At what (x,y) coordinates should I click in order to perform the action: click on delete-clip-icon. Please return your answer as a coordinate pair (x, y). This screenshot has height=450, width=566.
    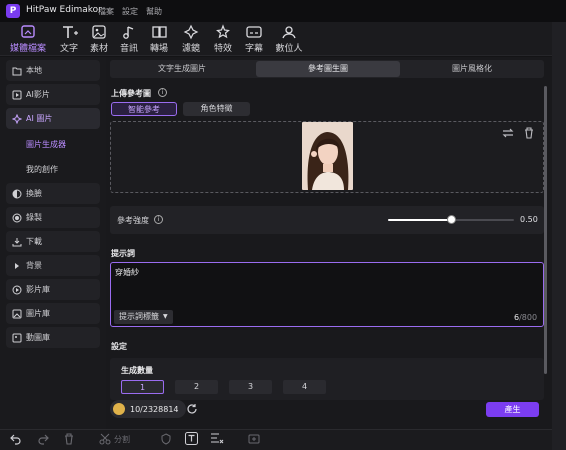
    Looking at the image, I should click on (69, 439).